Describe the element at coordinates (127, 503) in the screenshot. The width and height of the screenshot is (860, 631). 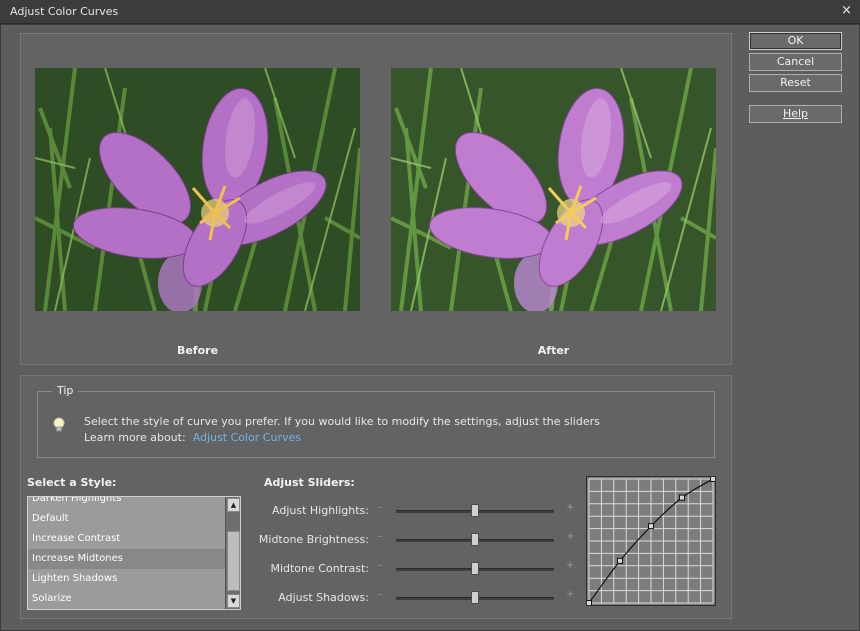
I see `style-item-darken-highlights: Darken Highlights` at that location.